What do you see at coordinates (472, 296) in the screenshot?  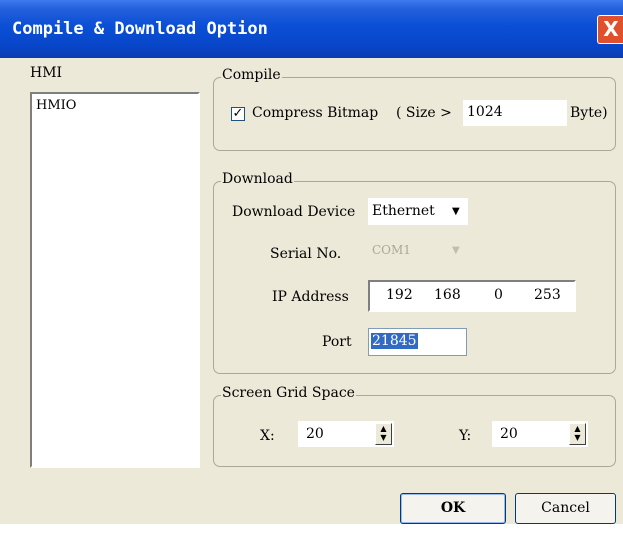 I see `ip-address-input: 192 168 0 253` at bounding box center [472, 296].